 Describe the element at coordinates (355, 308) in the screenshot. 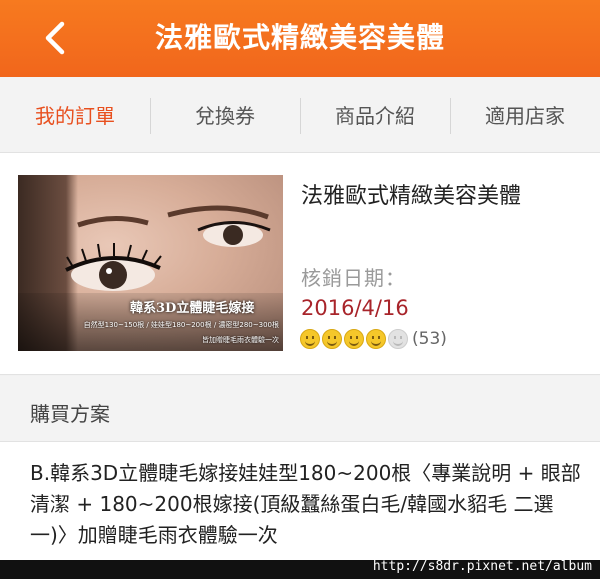

I see `expire-date: 2016/4/16` at that location.